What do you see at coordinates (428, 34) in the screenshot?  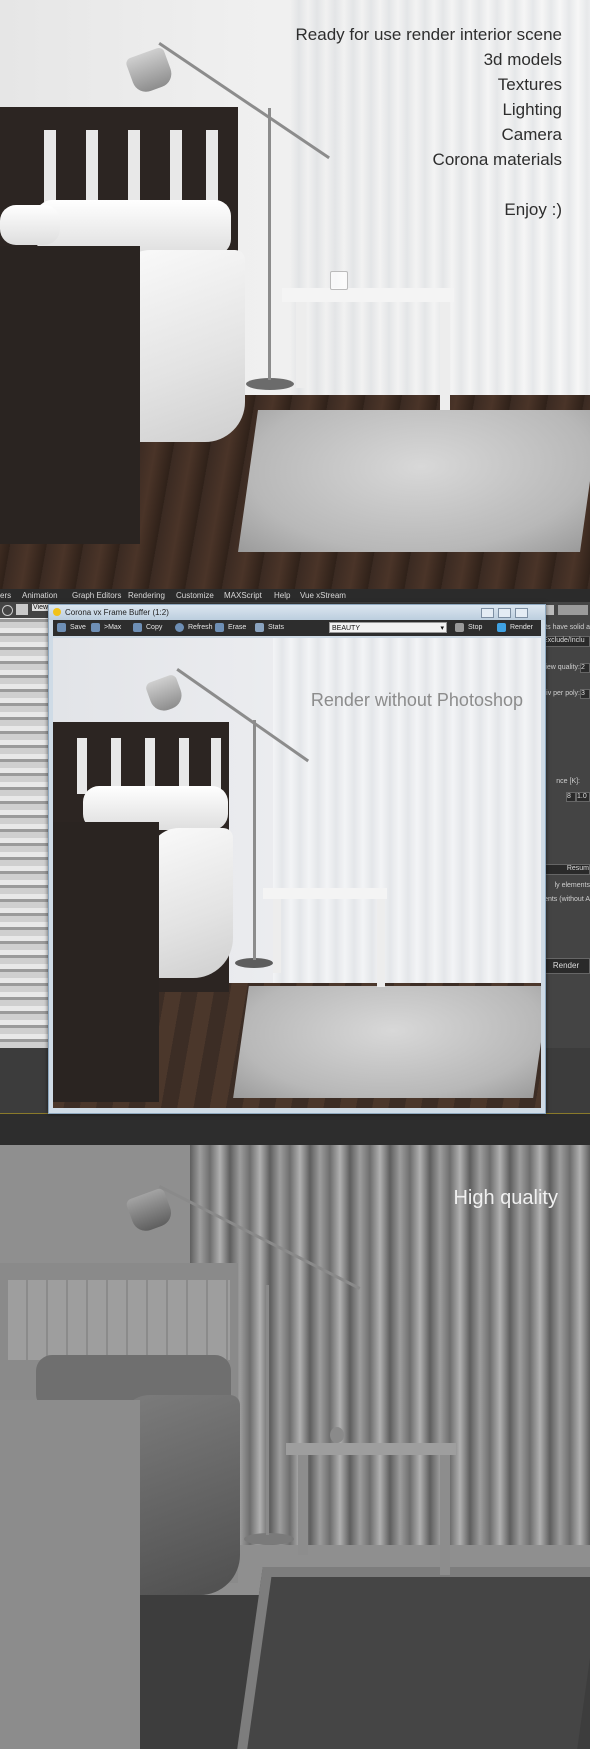 I see `overlay-line: Ready for use render interior scene` at bounding box center [428, 34].